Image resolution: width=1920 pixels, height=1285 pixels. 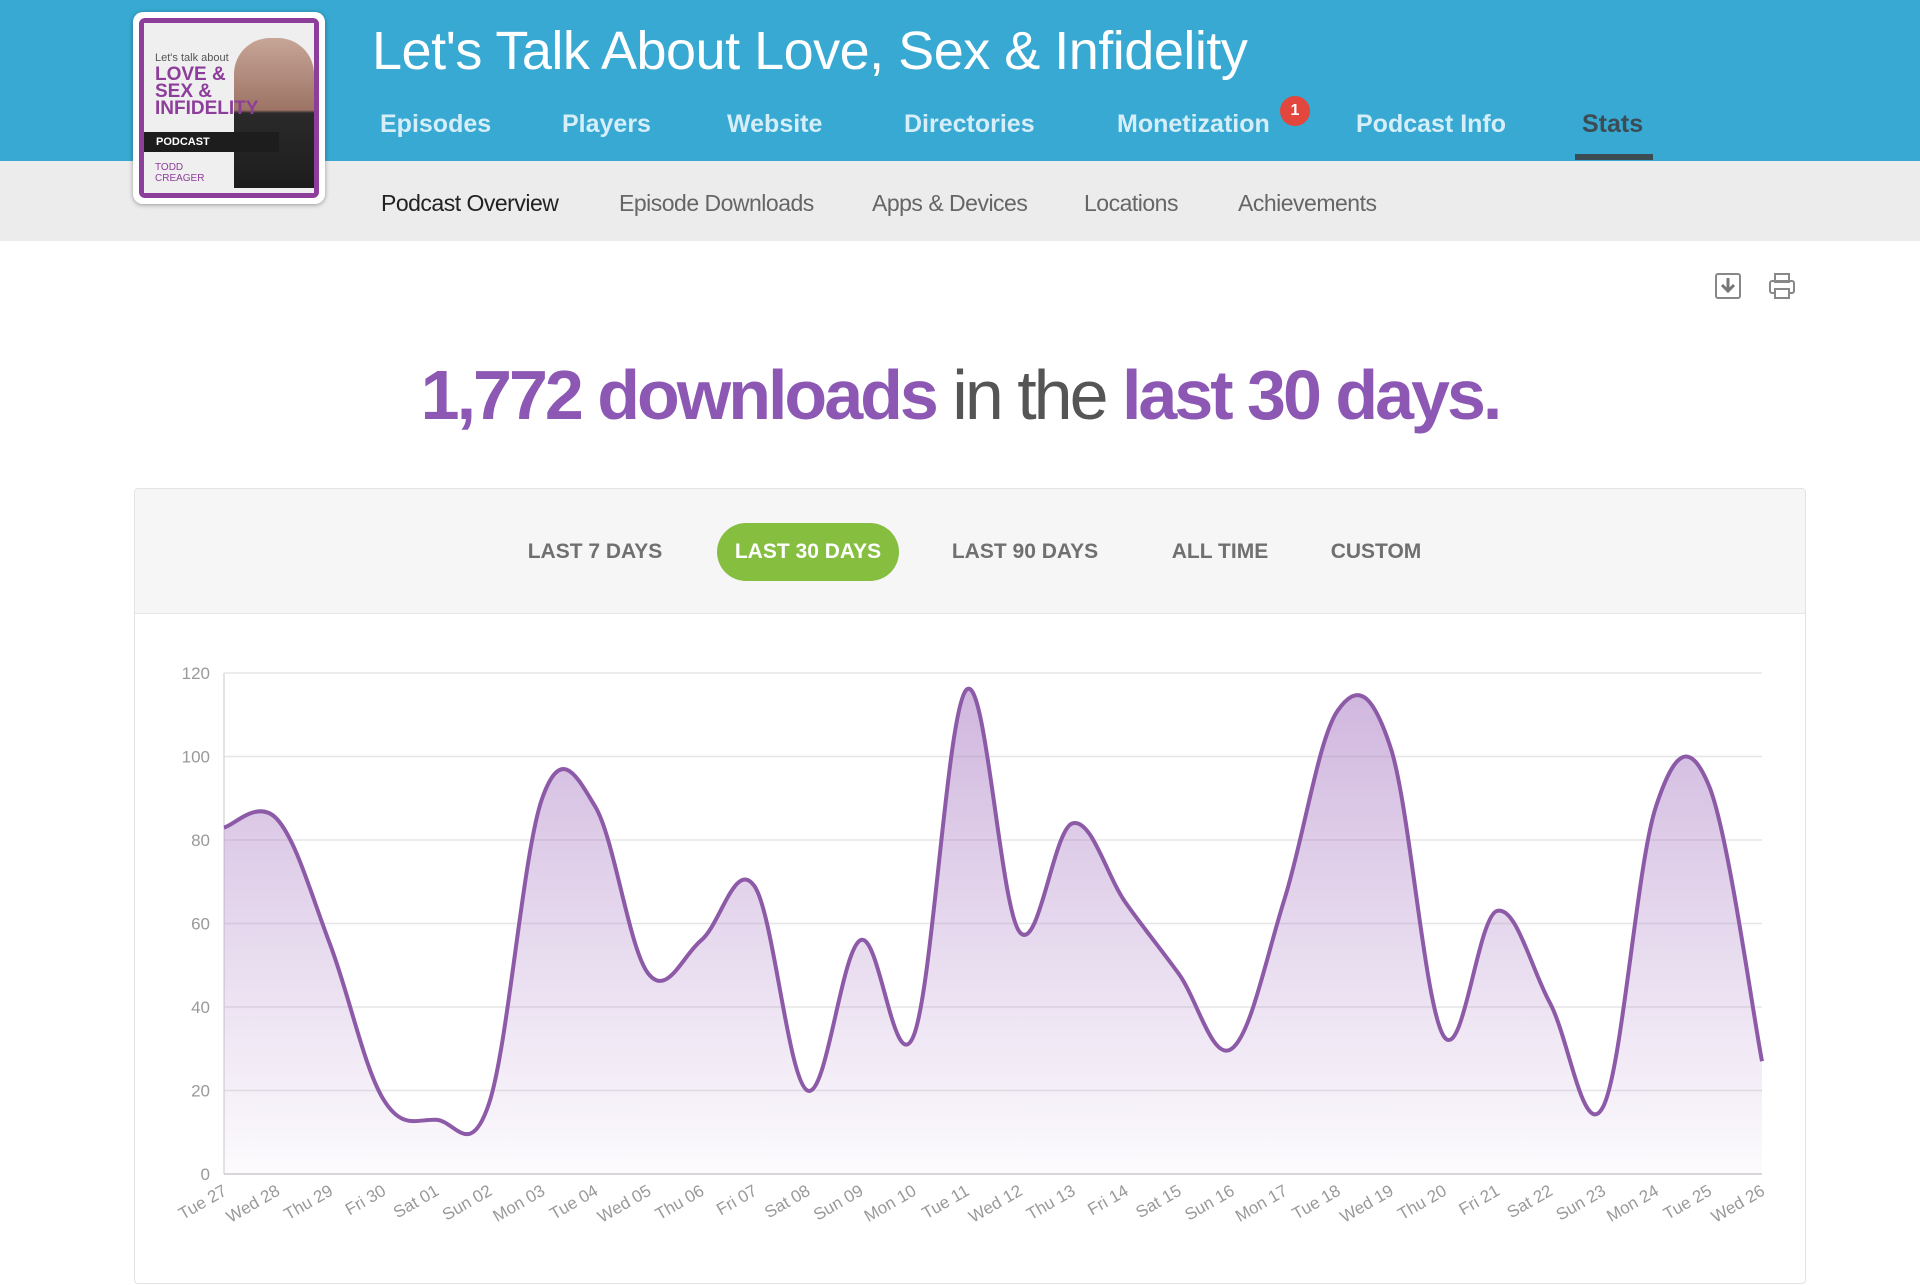 What do you see at coordinates (996, 1204) in the screenshot?
I see `x-tick-label: Wed 12` at bounding box center [996, 1204].